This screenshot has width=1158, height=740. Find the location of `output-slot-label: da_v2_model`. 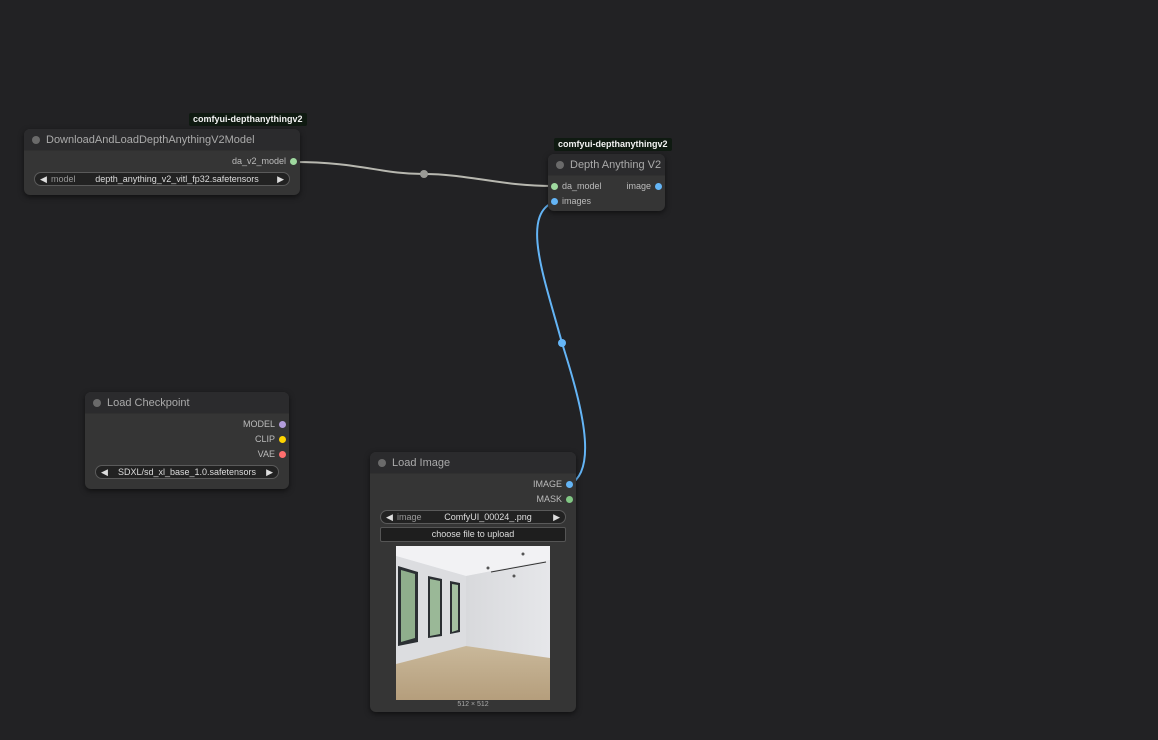

output-slot-label: da_v2_model is located at coordinates (258, 161).